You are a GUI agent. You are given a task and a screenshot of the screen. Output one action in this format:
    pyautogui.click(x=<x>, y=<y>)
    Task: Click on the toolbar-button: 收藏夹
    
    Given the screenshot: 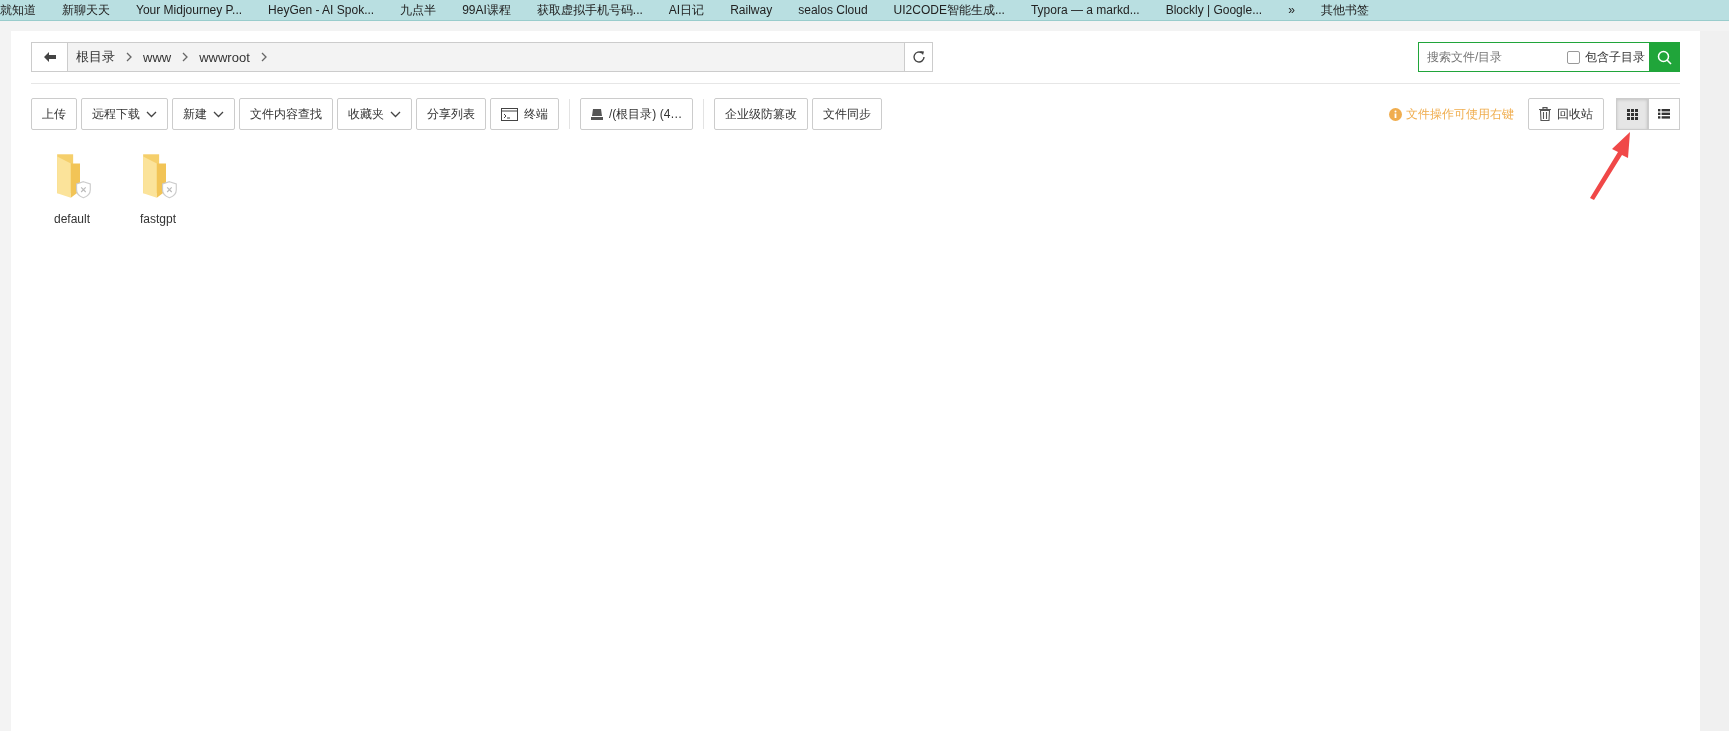 What is the action you would take?
    pyautogui.click(x=374, y=114)
    